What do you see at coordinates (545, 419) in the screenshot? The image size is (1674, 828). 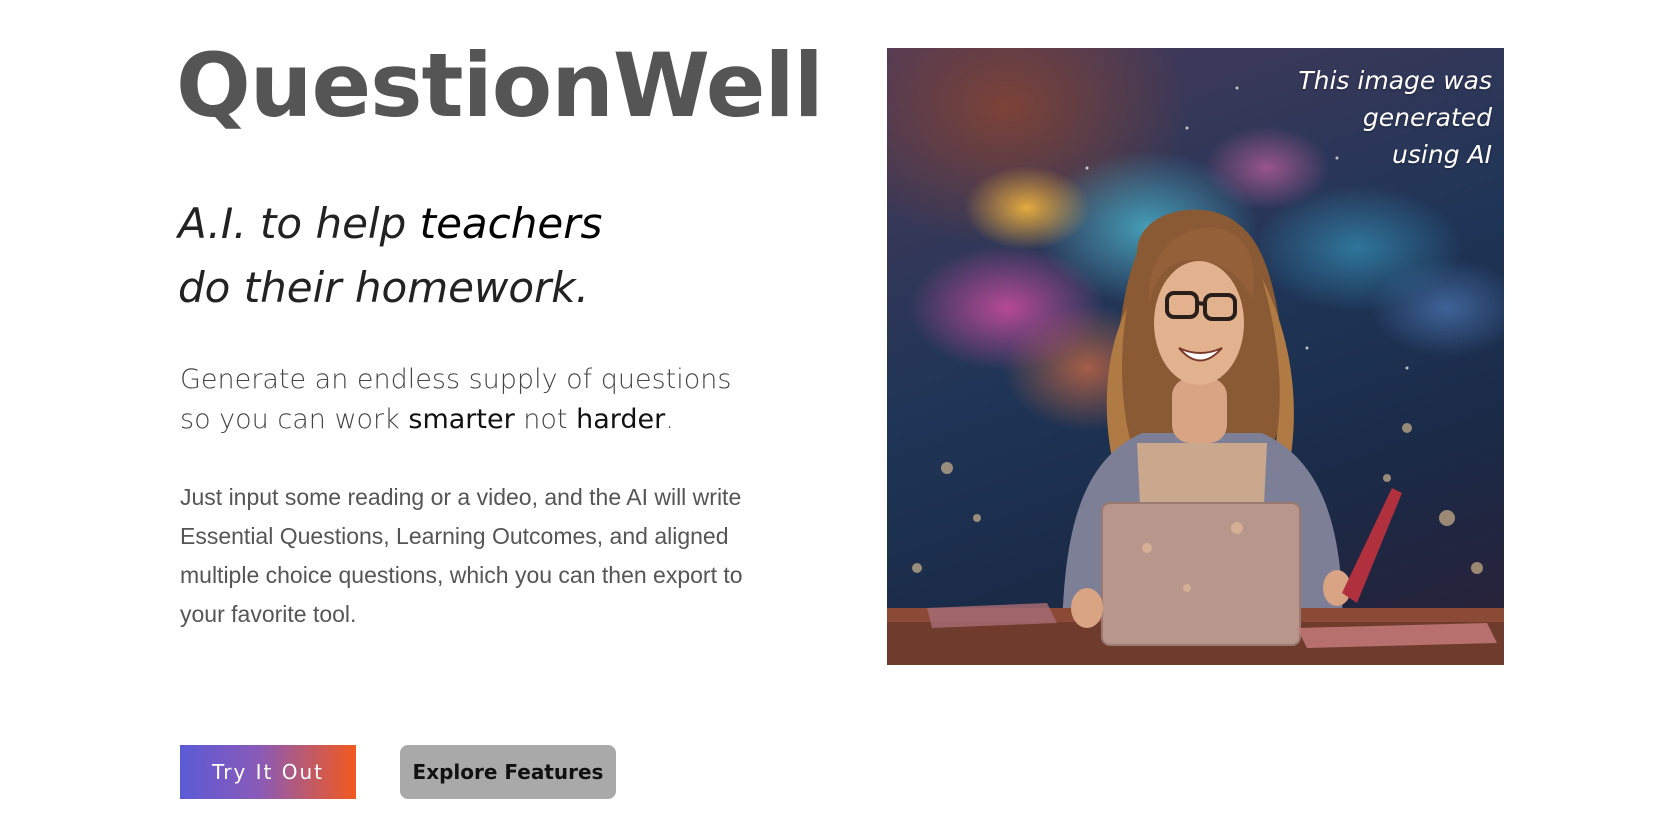 I see `subhead-middle: not` at bounding box center [545, 419].